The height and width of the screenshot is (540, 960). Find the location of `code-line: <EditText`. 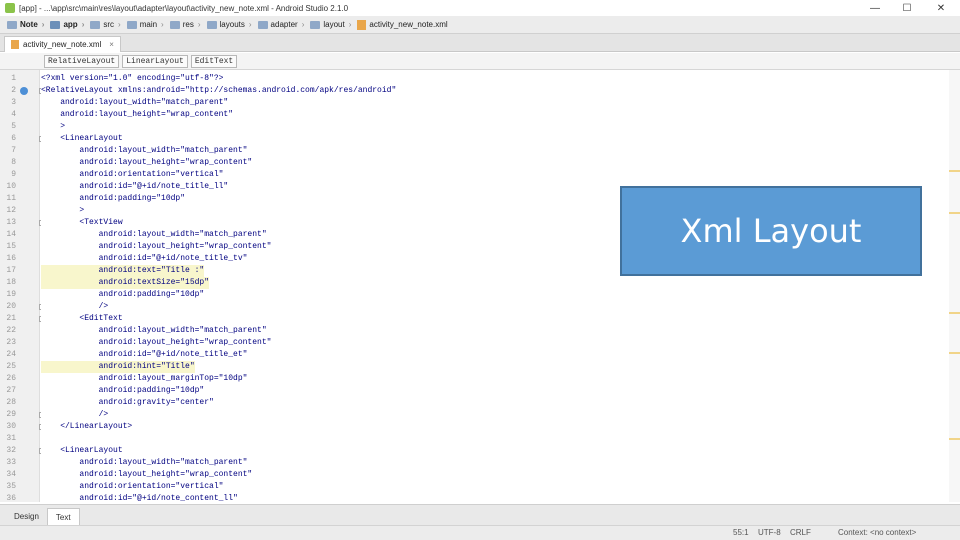

code-line: <EditText is located at coordinates (81, 319).